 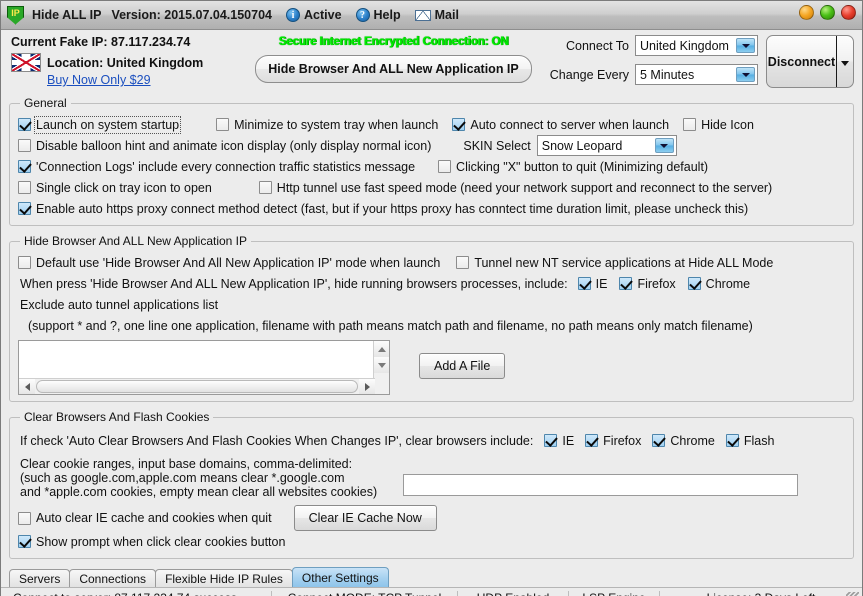 What do you see at coordinates (293, 15) in the screenshot?
I see `info-icon: i` at bounding box center [293, 15].